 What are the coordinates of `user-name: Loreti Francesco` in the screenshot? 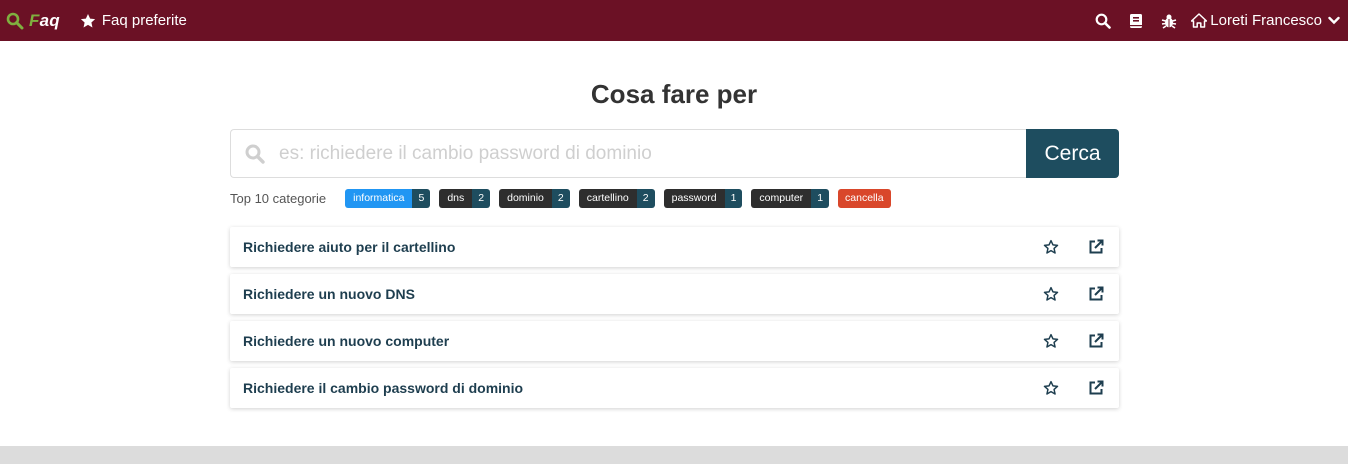 It's located at (1266, 20).